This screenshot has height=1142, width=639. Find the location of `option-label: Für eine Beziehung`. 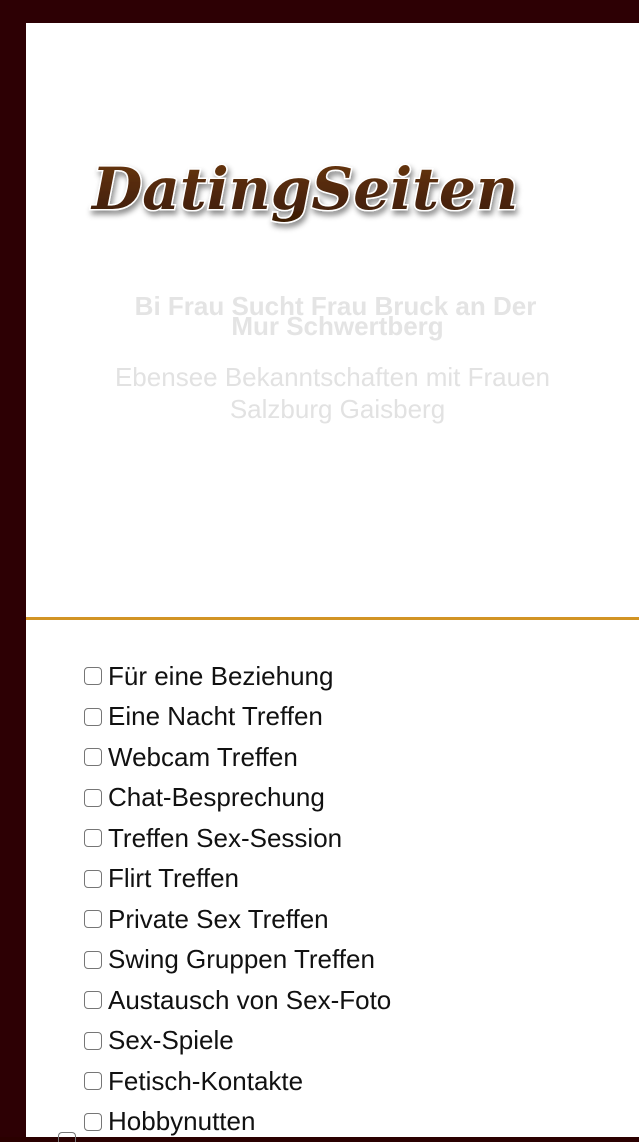

option-label: Für eine Beziehung is located at coordinates (220, 676).